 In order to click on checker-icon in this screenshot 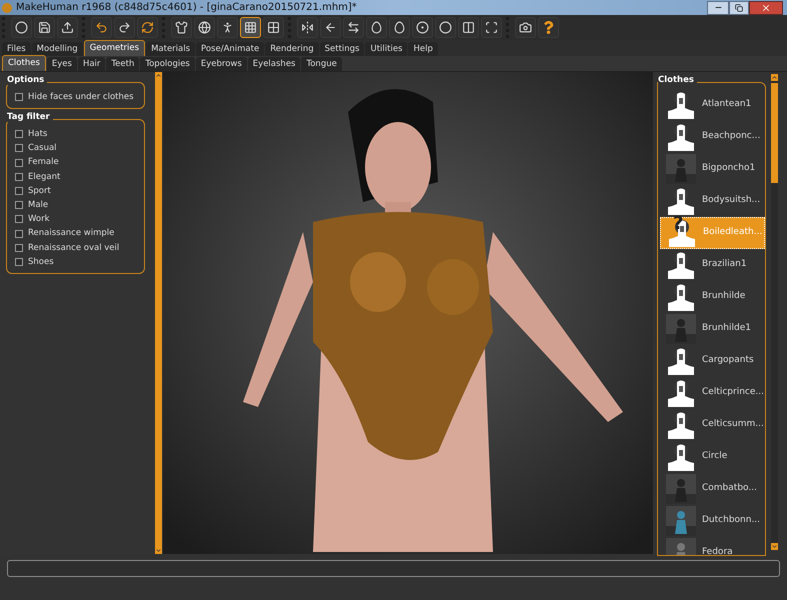, I will do `click(273, 27)`.